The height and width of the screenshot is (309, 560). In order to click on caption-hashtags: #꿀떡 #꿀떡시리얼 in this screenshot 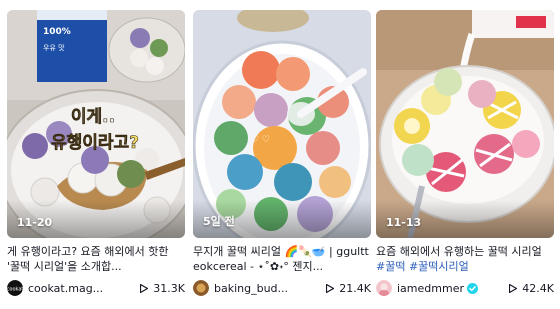, I will do `click(422, 266)`.